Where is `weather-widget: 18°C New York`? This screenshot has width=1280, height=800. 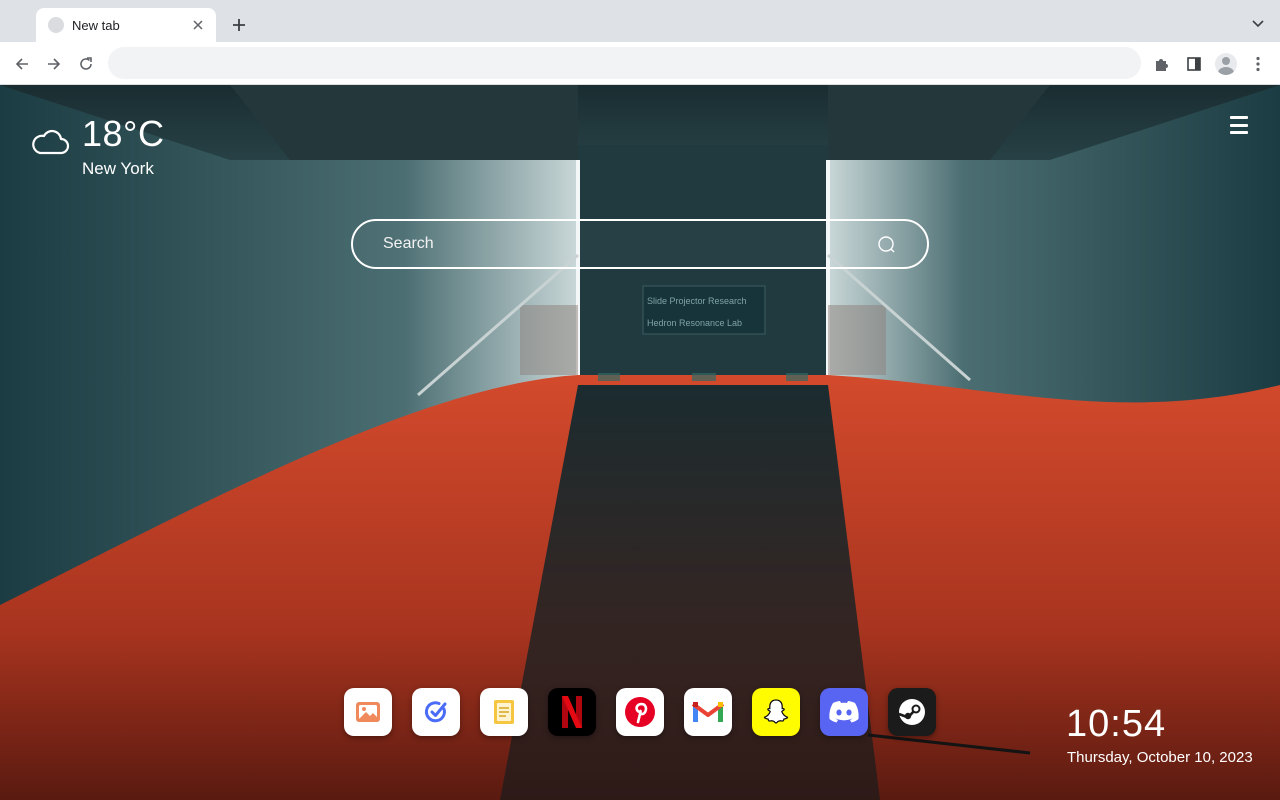 weather-widget: 18°C New York is located at coordinates (130, 148).